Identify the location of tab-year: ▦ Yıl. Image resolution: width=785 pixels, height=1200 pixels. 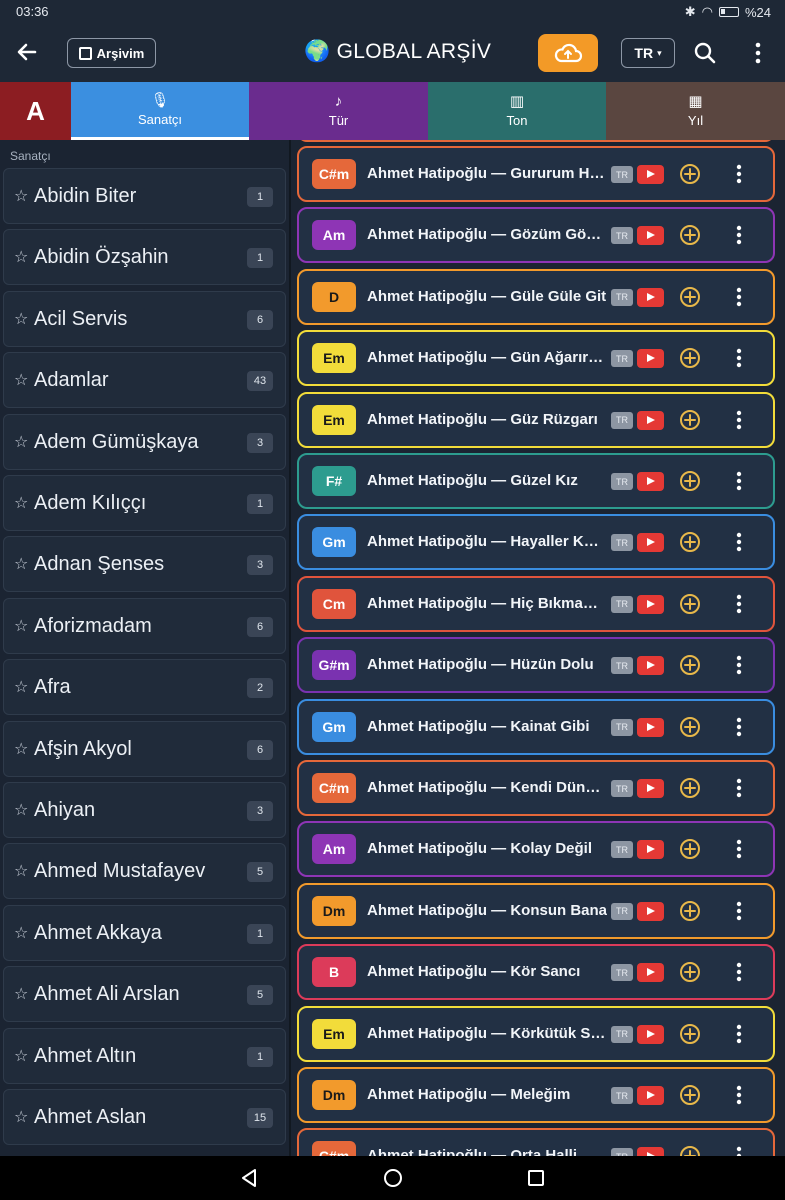
(695, 111).